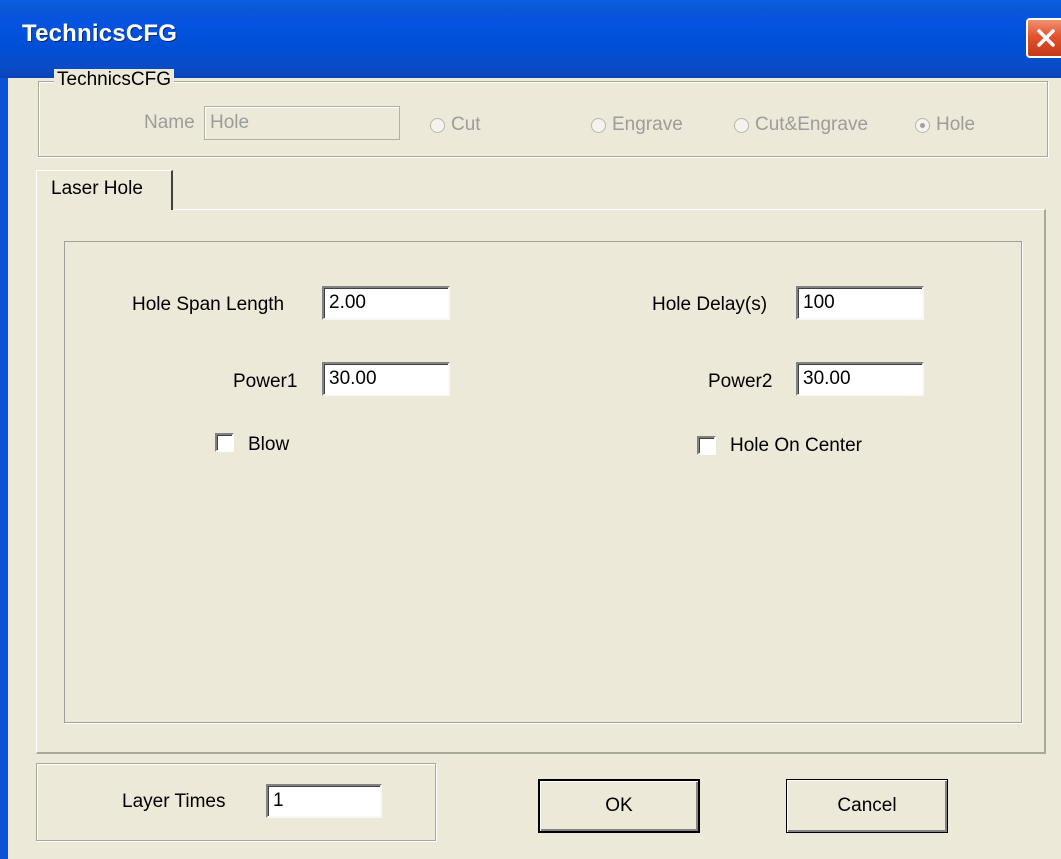 Image resolution: width=1061 pixels, height=859 pixels. Describe the element at coordinates (169, 122) in the screenshot. I see `name-label: Name` at that location.